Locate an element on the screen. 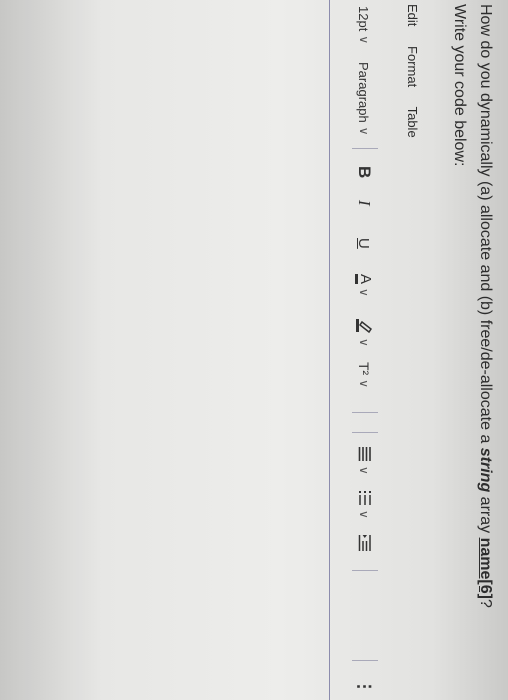  highlighter-icon is located at coordinates (364, 326).